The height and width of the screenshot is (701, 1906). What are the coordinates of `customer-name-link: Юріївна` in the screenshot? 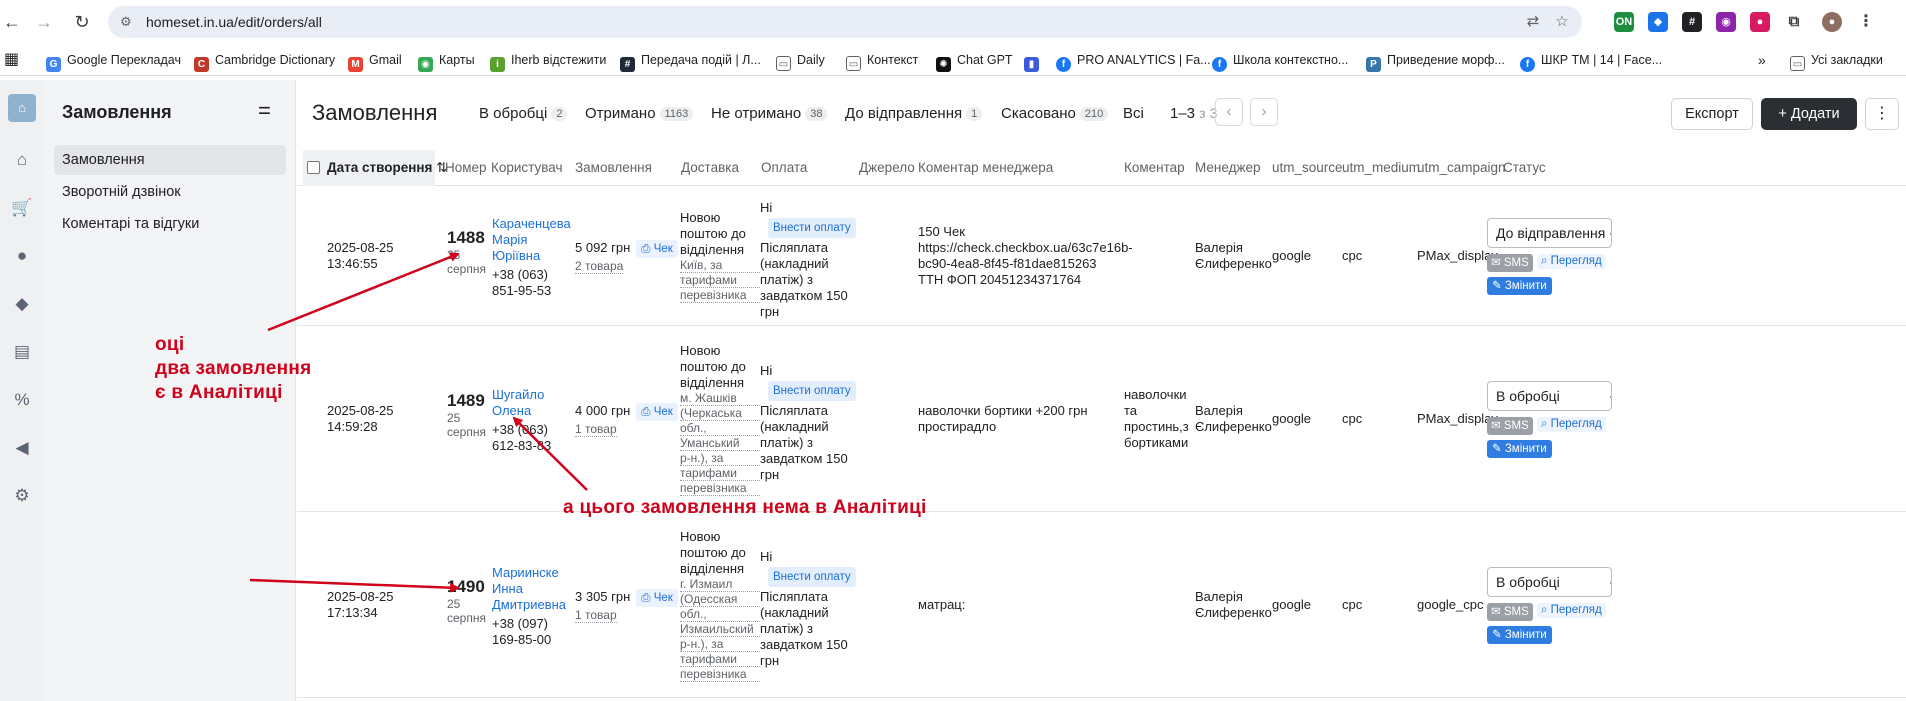 It's located at (531, 256).